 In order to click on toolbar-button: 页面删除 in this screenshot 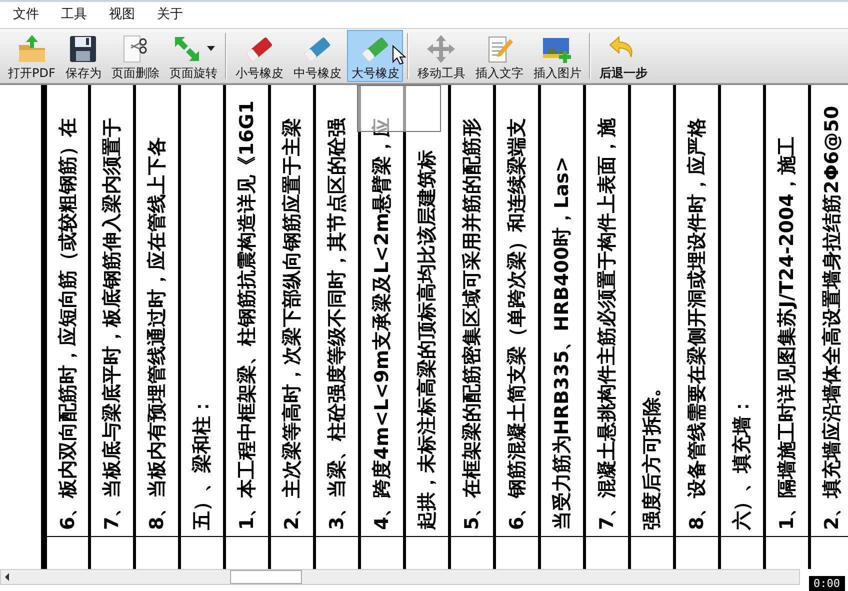, I will do `click(135, 56)`.